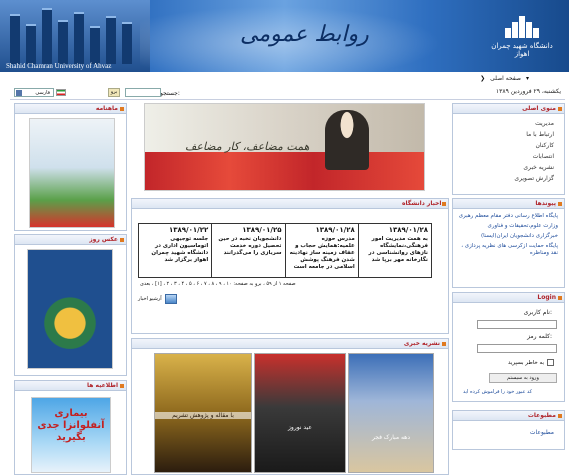 This screenshot has height=475, width=569. Describe the element at coordinates (203, 415) in the screenshot. I see `poster-caption: با مقاله و پژوهش تشریم` at that location.